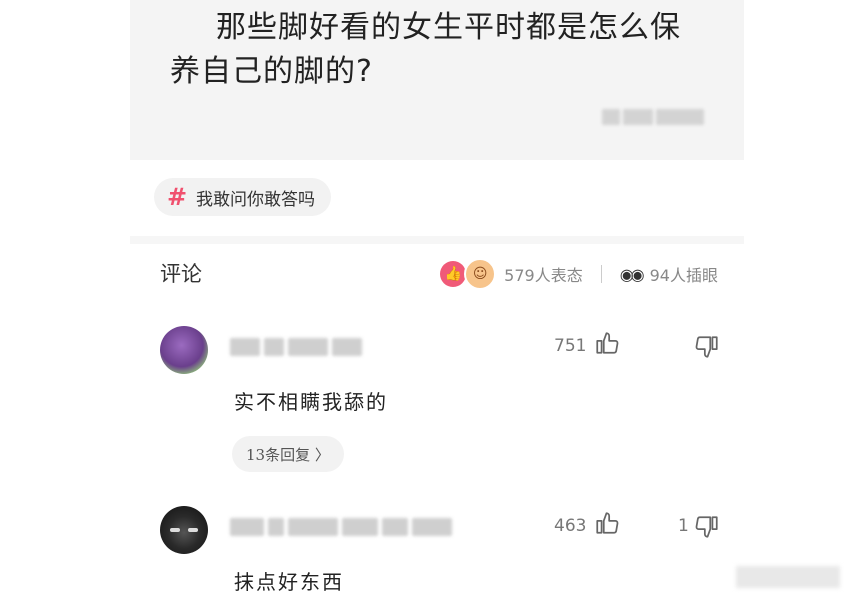  I want to click on watermark-blurred, so click(788, 577).